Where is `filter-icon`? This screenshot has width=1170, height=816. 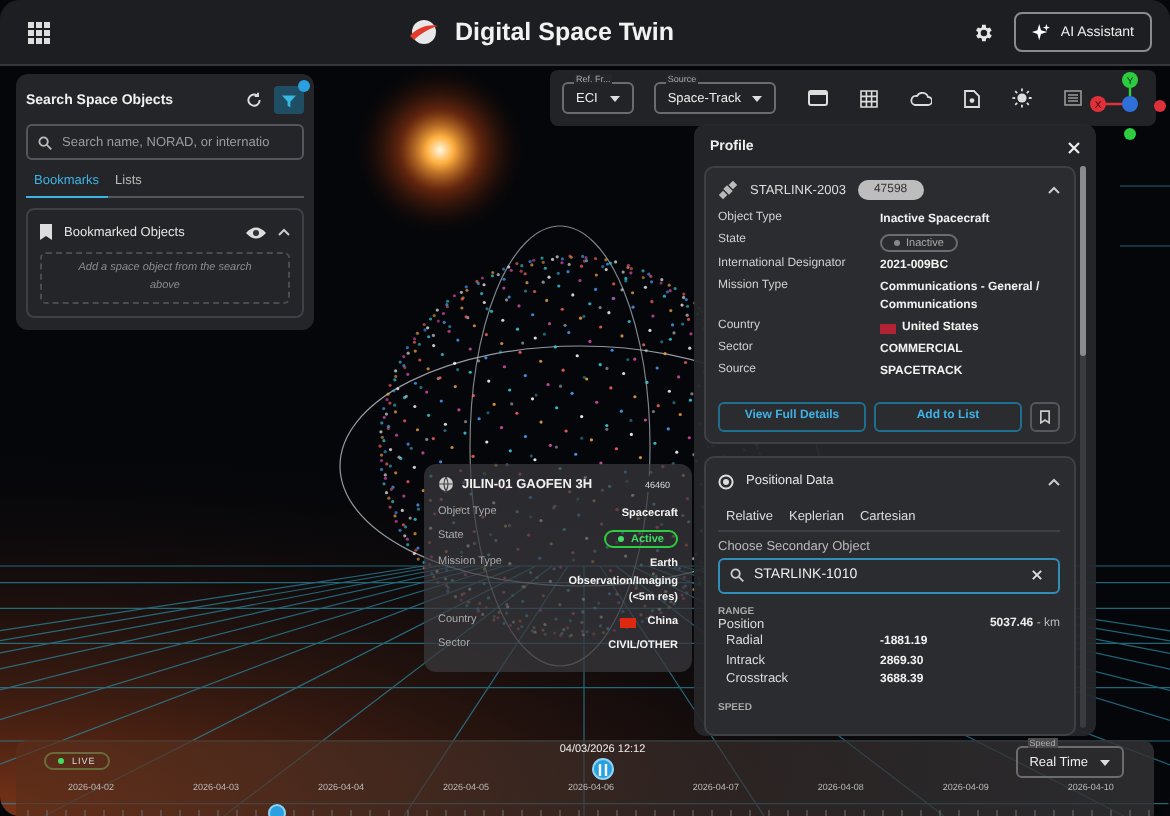
filter-icon is located at coordinates (289, 100).